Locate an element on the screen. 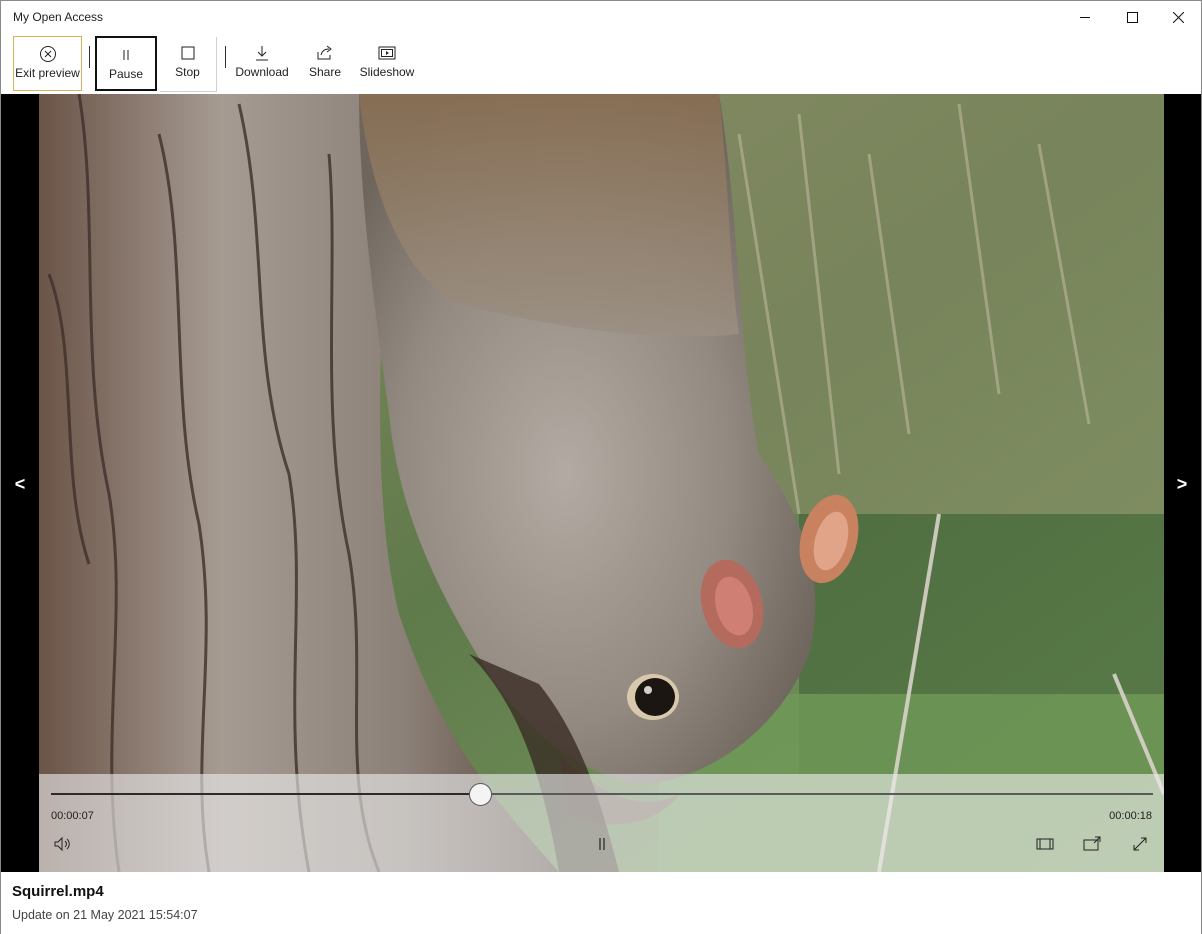 The width and height of the screenshot is (1202, 934). seek-bar-progress is located at coordinates (266, 794).